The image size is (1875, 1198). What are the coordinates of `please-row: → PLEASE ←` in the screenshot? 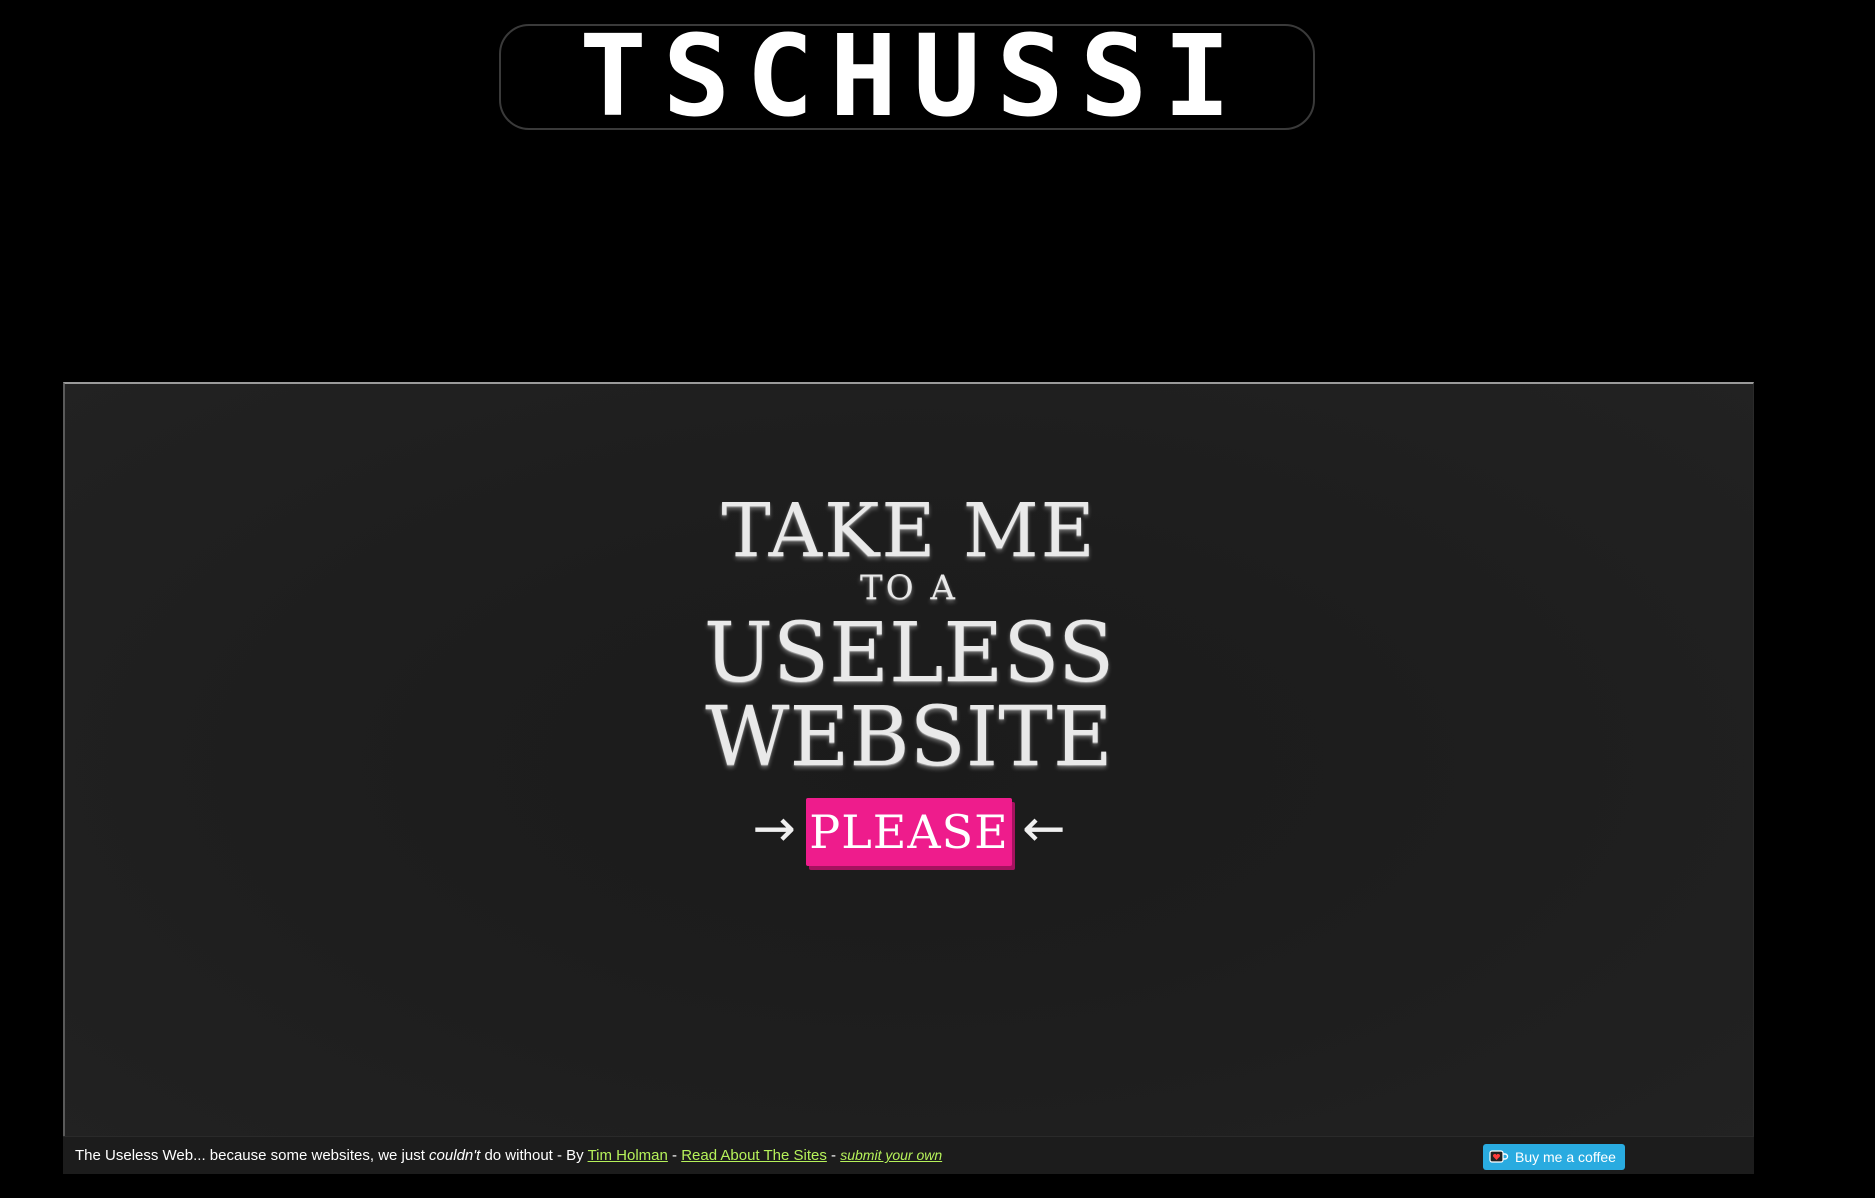 It's located at (909, 832).